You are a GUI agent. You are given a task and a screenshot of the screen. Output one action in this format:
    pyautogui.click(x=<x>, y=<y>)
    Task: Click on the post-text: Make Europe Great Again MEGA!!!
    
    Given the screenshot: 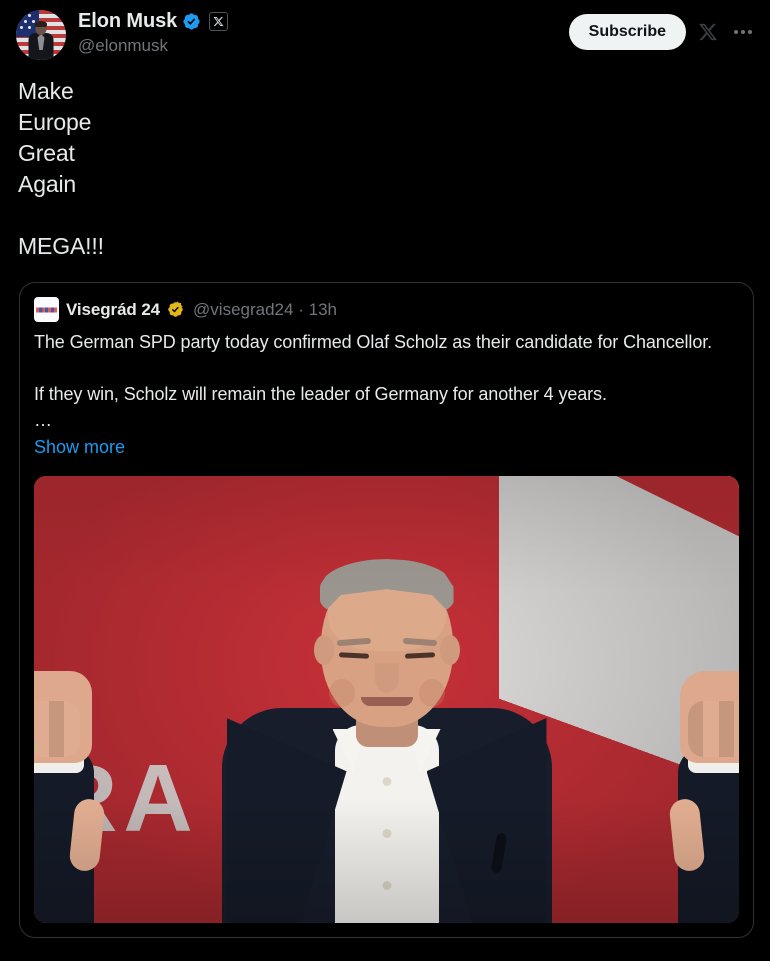 What is the action you would take?
    pyautogui.click(x=61, y=168)
    